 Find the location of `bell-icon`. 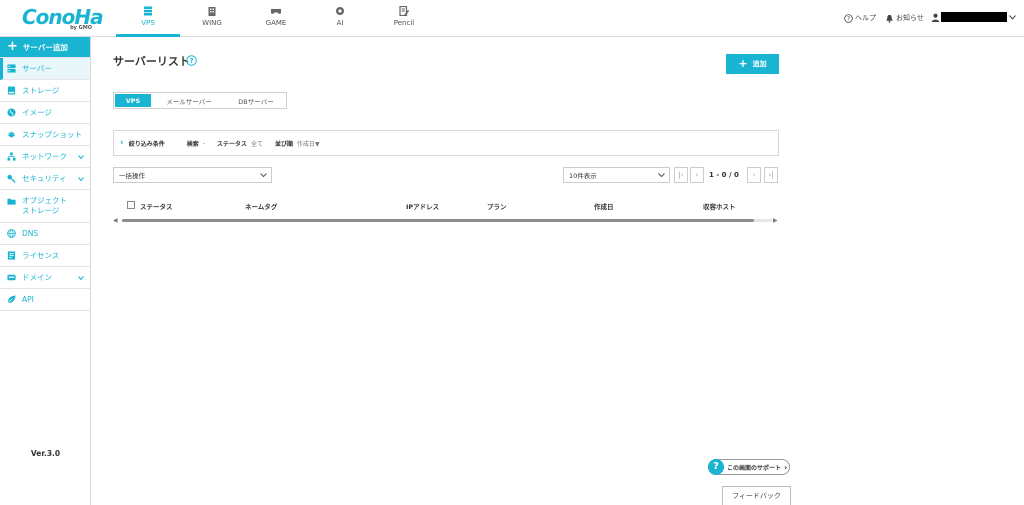

bell-icon is located at coordinates (889, 18).